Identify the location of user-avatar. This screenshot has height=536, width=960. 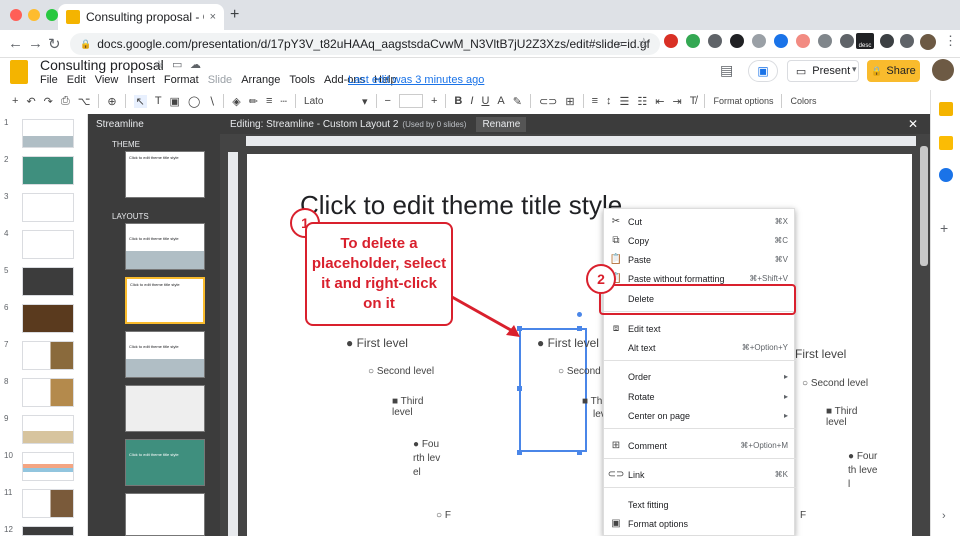
(943, 70).